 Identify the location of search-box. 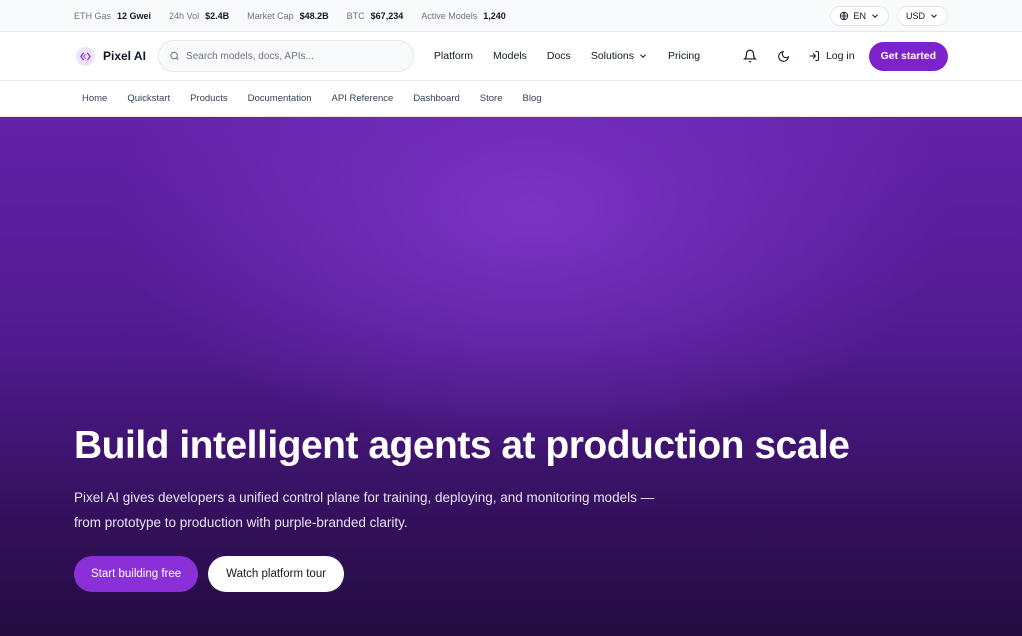
(285, 56).